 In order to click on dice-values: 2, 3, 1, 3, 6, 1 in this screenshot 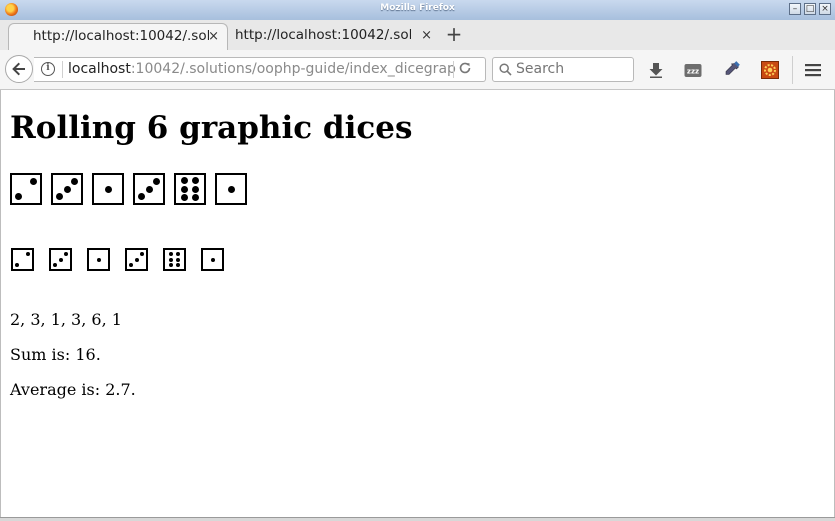, I will do `click(66, 319)`.